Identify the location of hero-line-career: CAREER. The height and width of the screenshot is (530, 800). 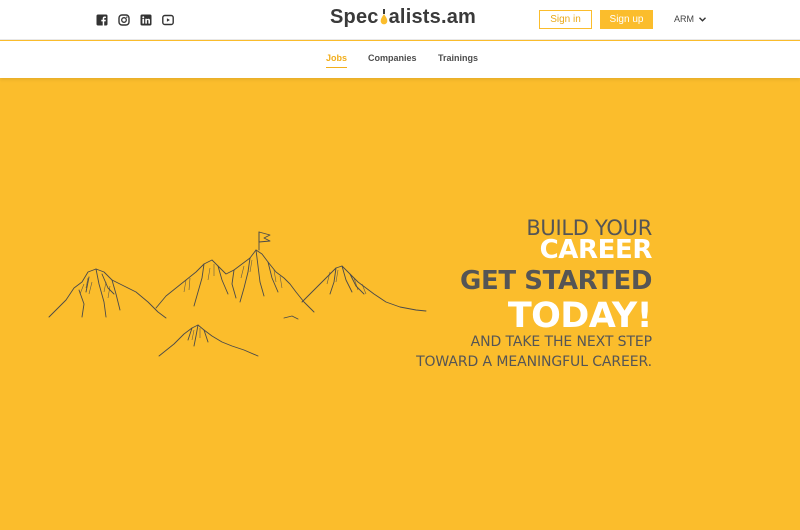
(596, 250).